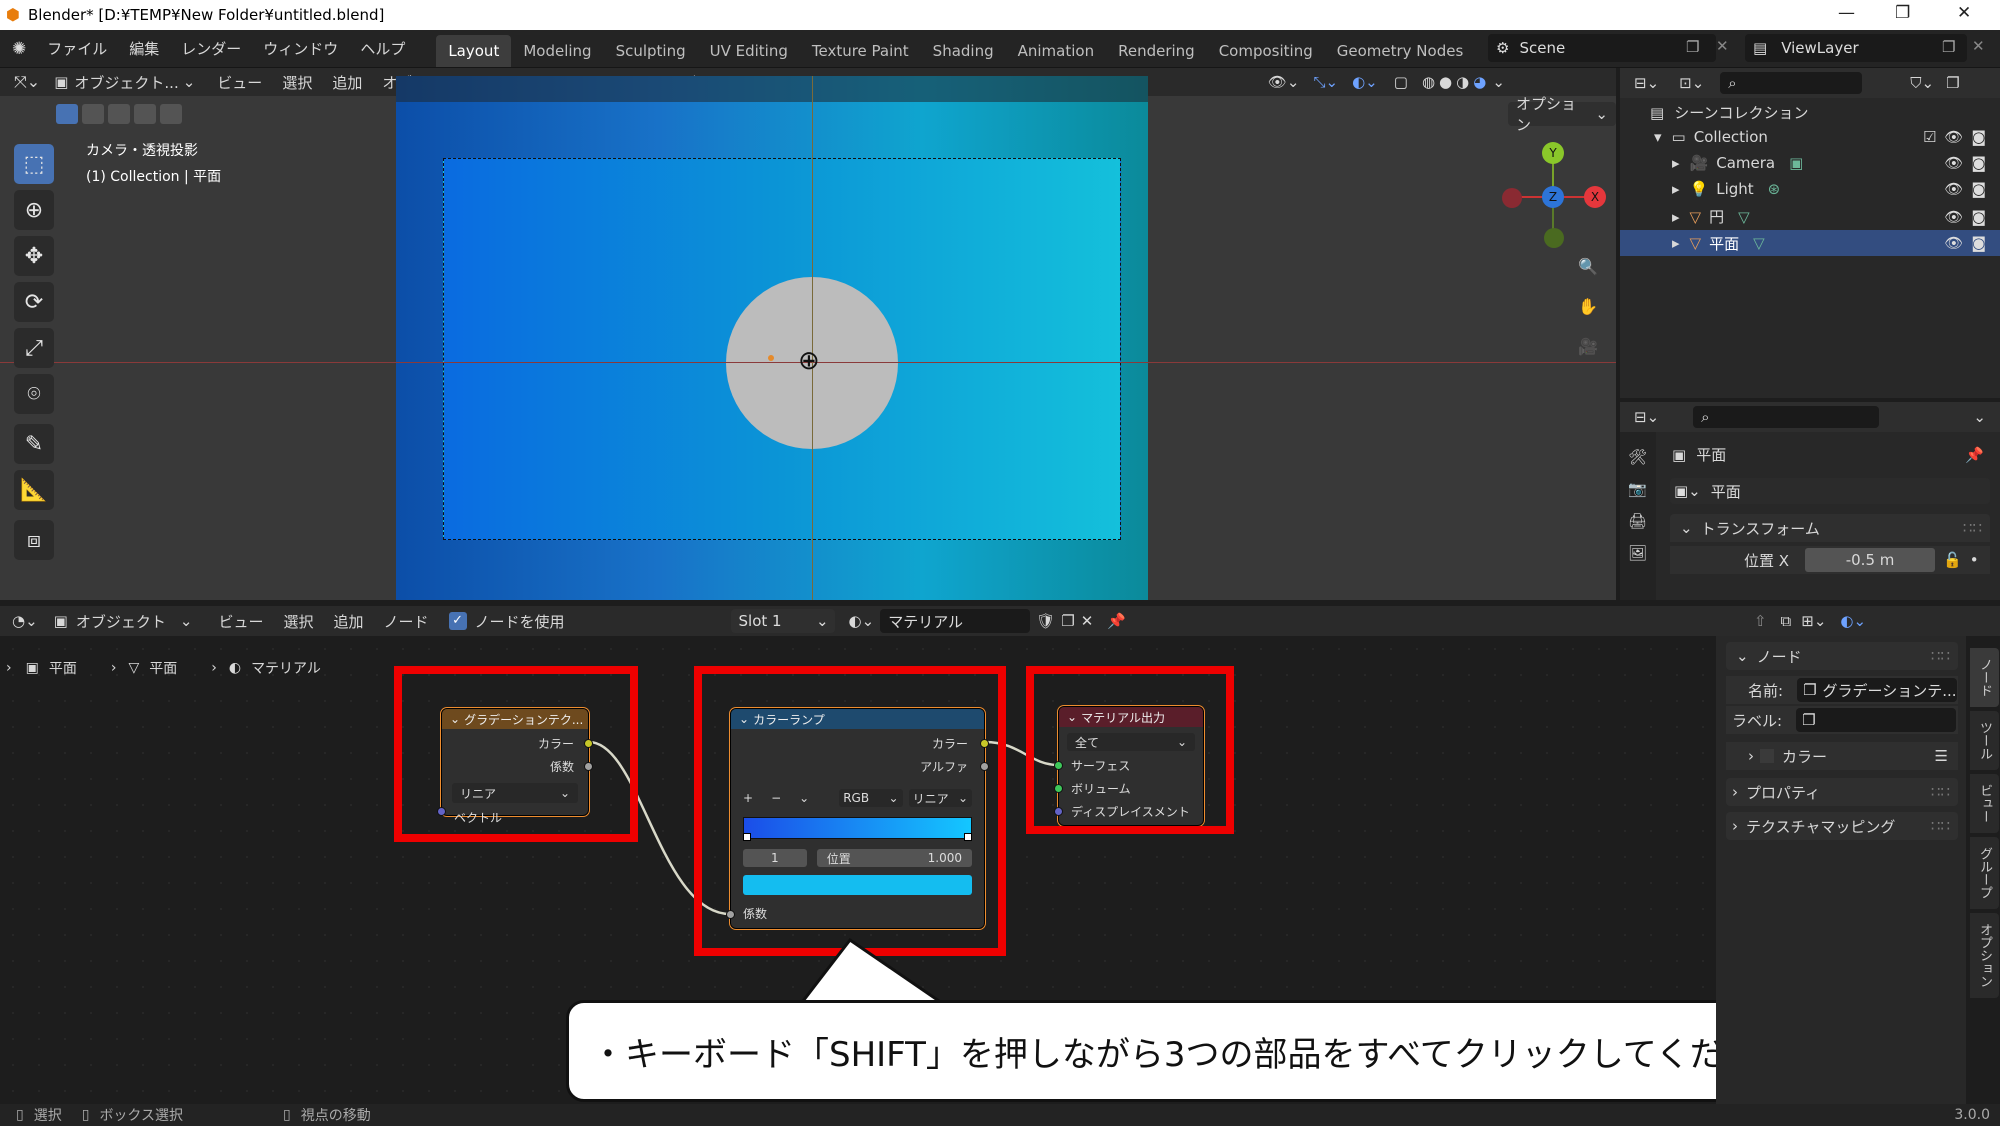 The width and height of the screenshot is (2000, 1126). I want to click on new-scene-icon: ❐, so click(1692, 47).